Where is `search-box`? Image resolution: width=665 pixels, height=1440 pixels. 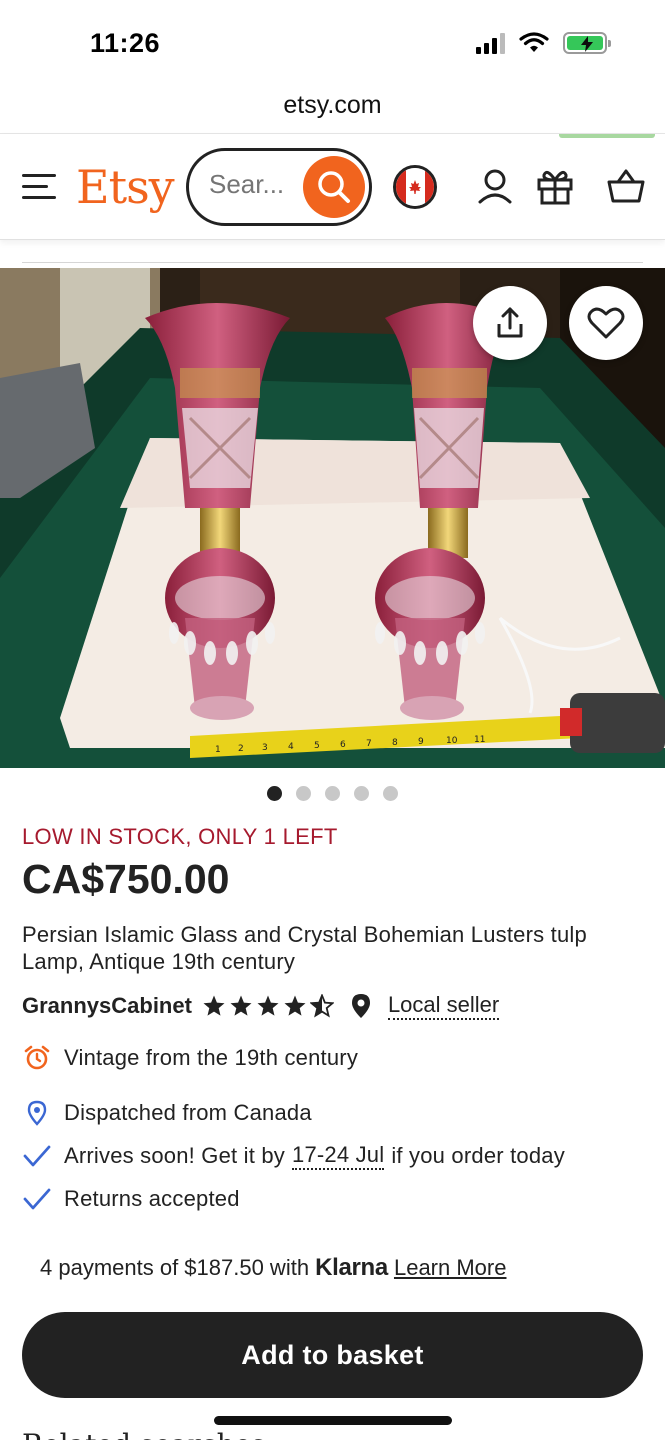 search-box is located at coordinates (279, 187).